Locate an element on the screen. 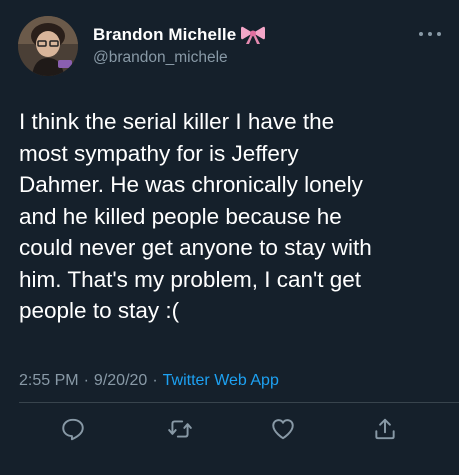 The image size is (459, 475). tweet-text-line: could never get anyone to stay with is located at coordinates (195, 247).